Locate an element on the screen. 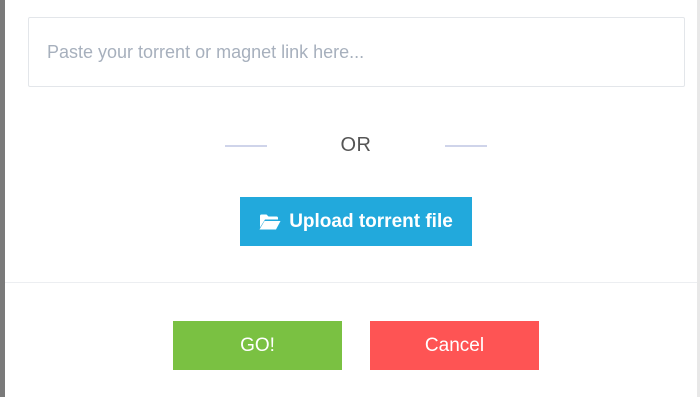 This screenshot has width=700, height=397. folder-open-icon is located at coordinates (270, 222).